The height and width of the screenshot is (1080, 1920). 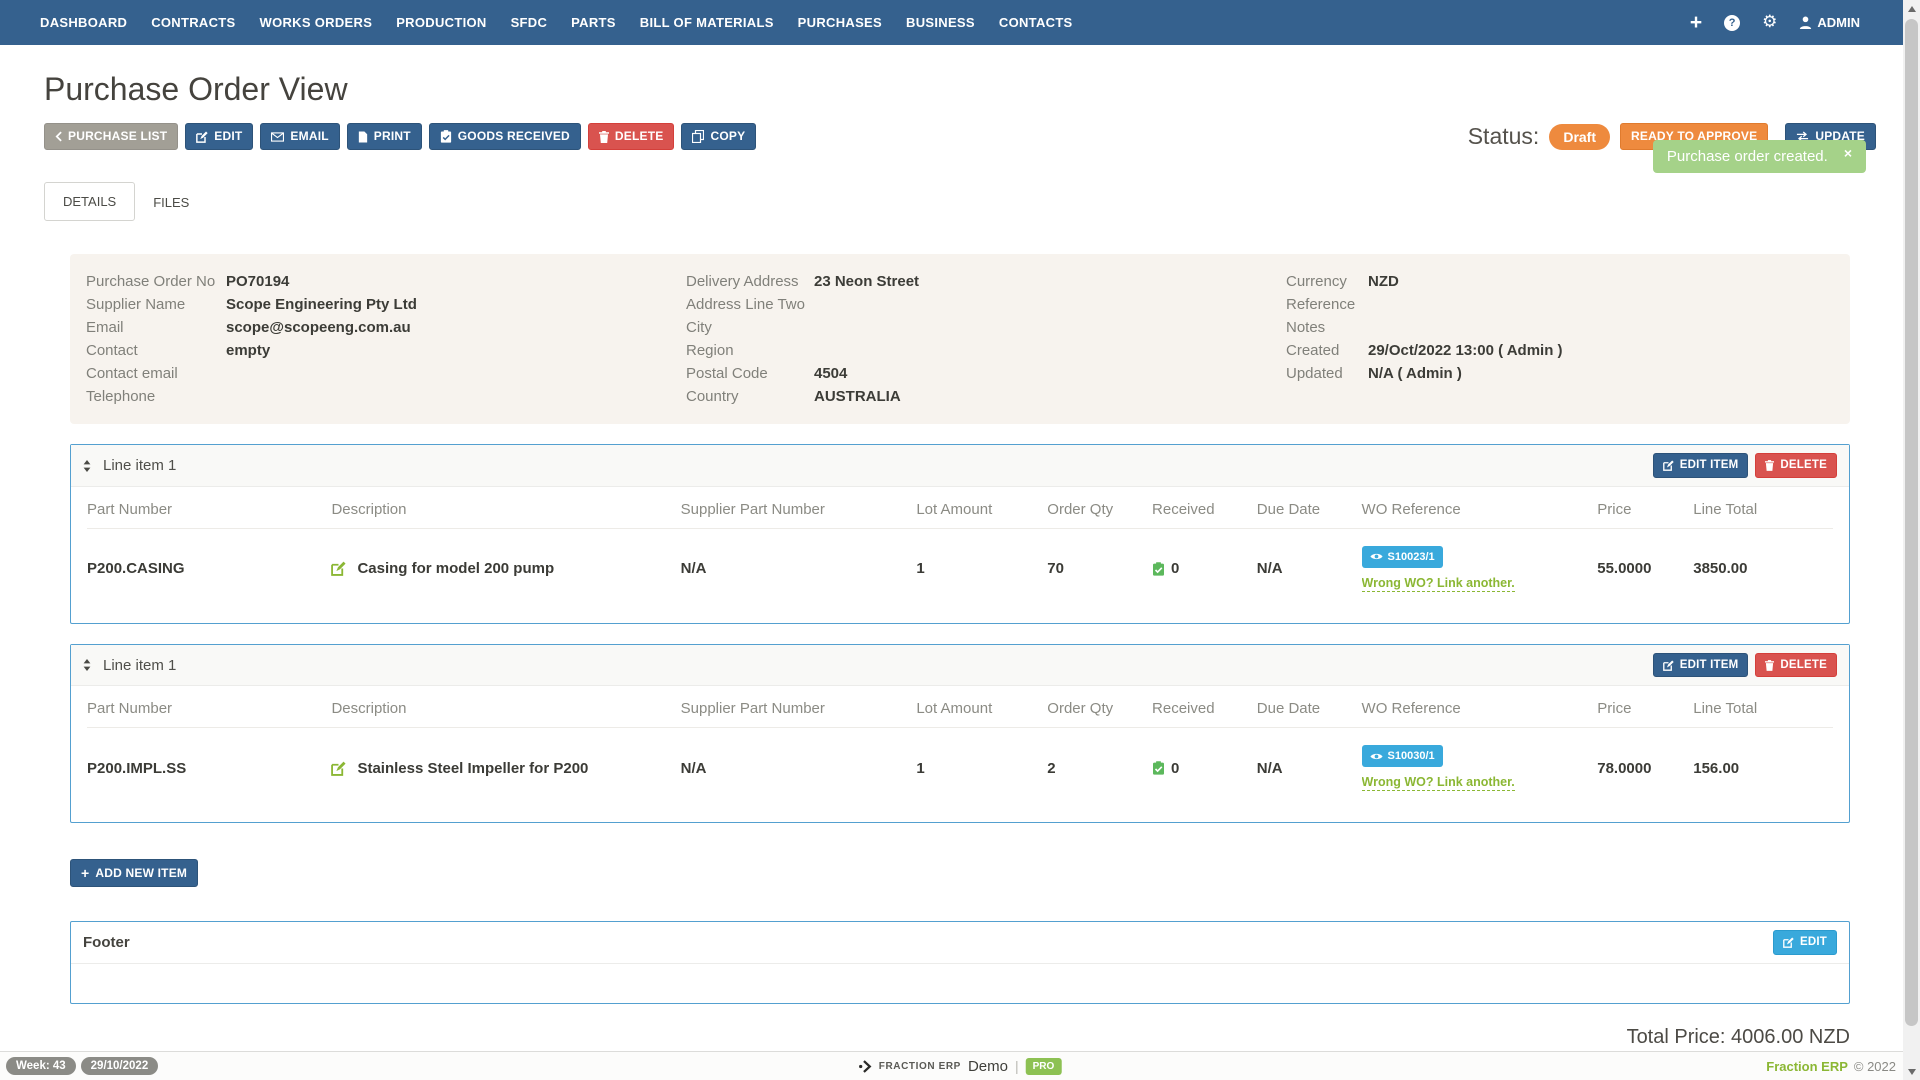 What do you see at coordinates (1738, 1037) in the screenshot?
I see `total-price: Total Price: 4006.00 NZD` at bounding box center [1738, 1037].